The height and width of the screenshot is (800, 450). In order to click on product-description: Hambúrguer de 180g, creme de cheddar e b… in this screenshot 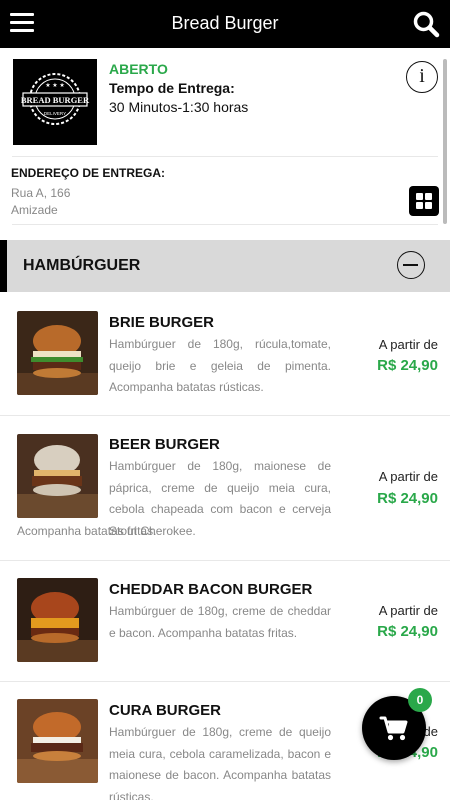, I will do `click(220, 622)`.